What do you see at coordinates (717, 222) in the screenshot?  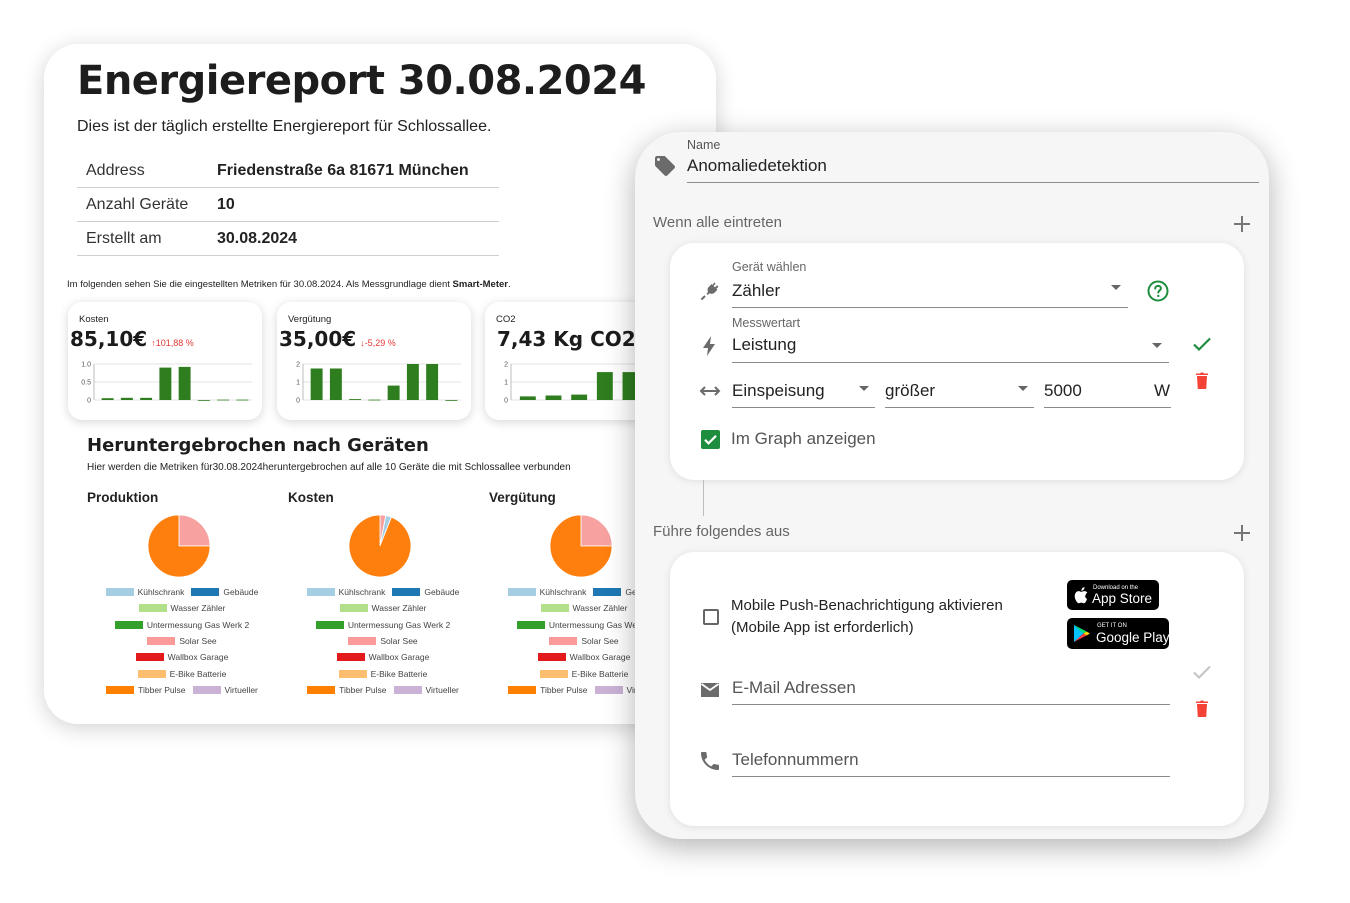 I see `conditions-section-label: Wenn alle eintreten` at bounding box center [717, 222].